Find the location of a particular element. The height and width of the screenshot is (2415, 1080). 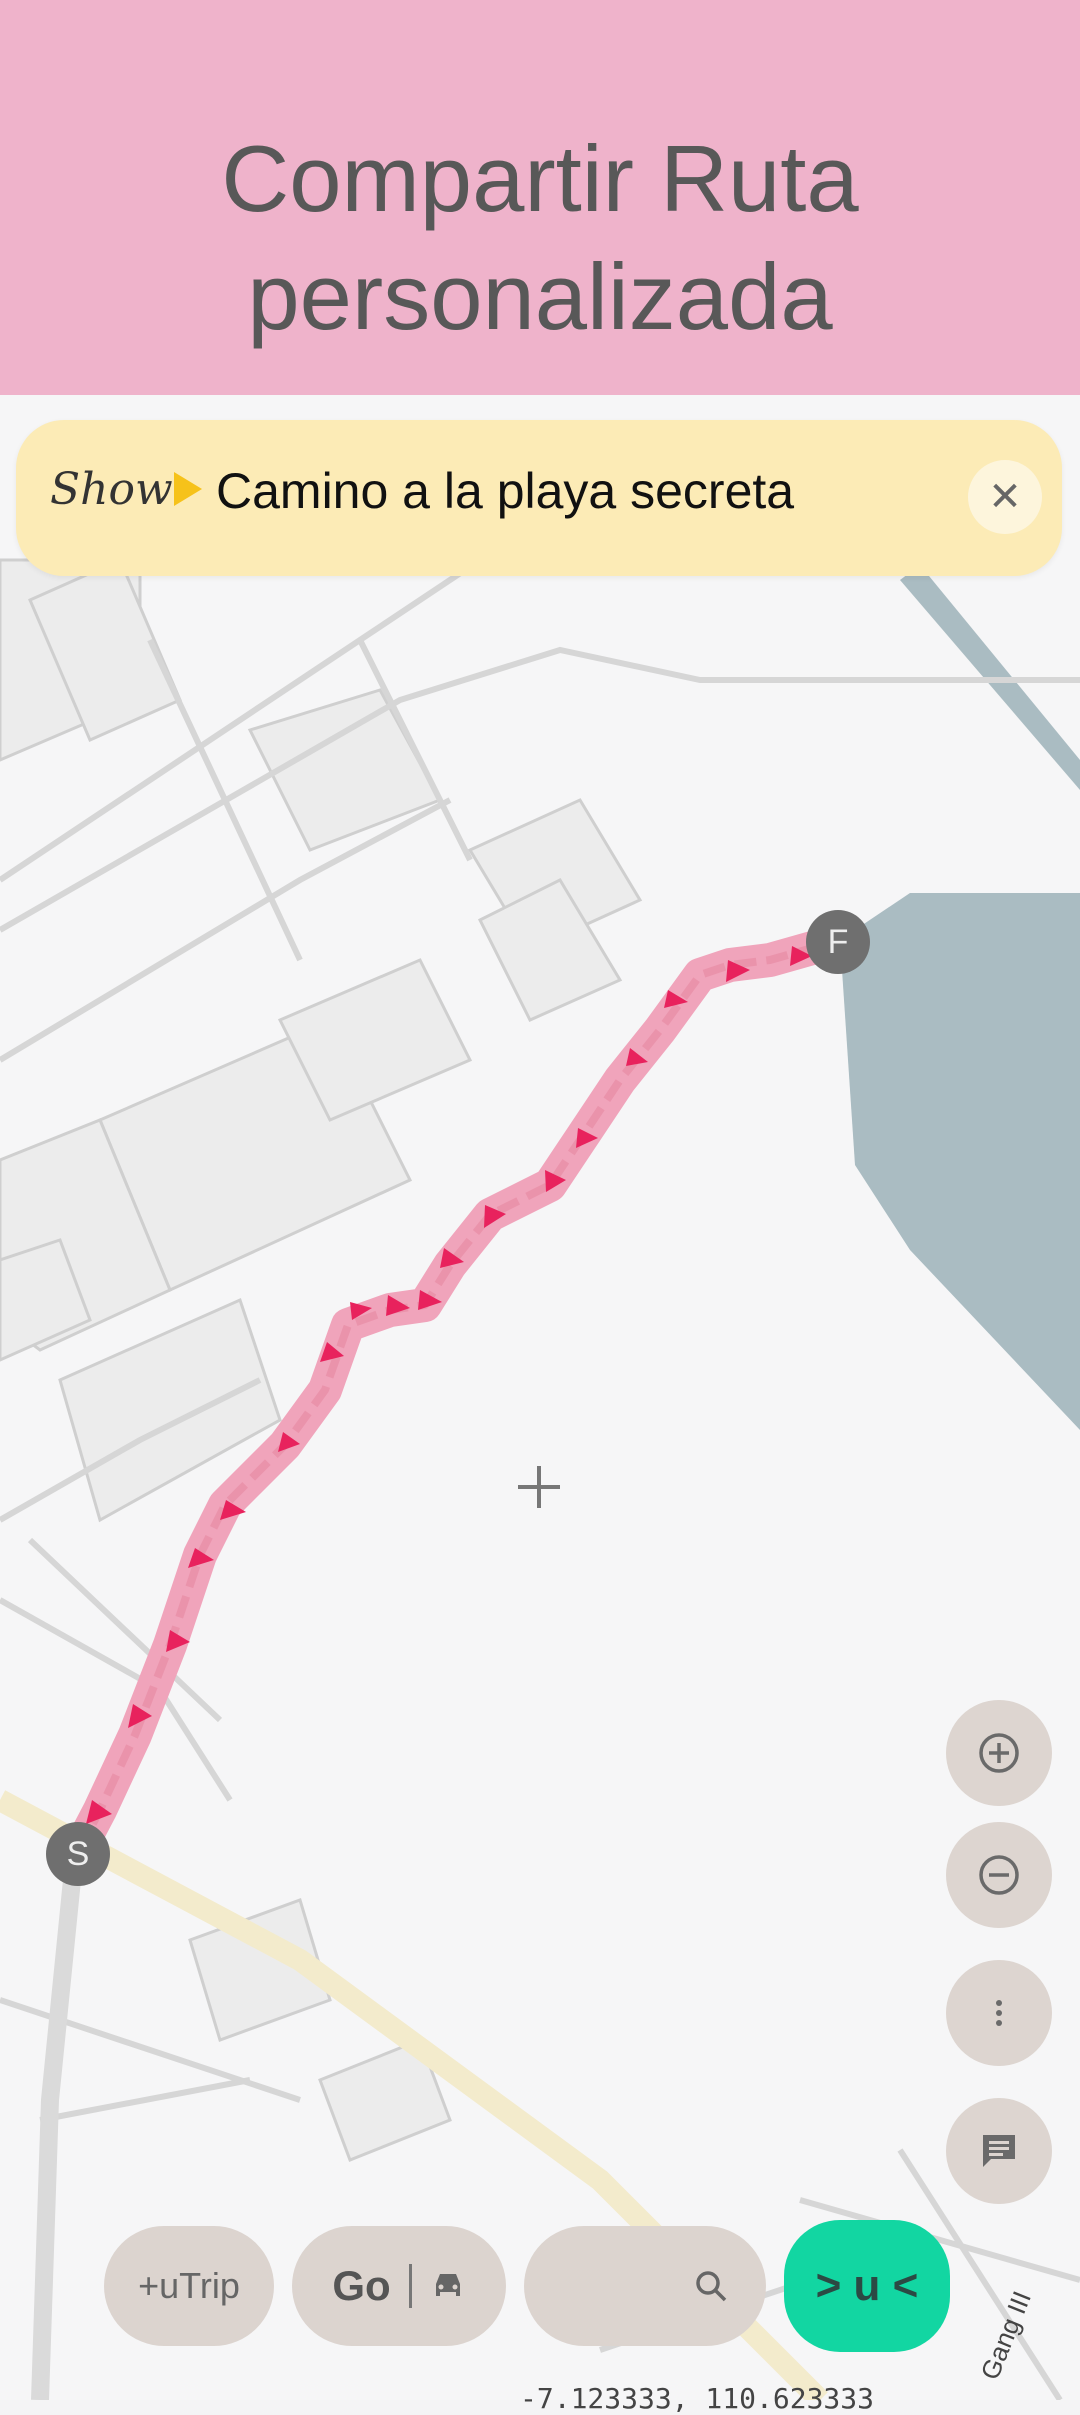

action-label: > u < is located at coordinates (867, 2285).